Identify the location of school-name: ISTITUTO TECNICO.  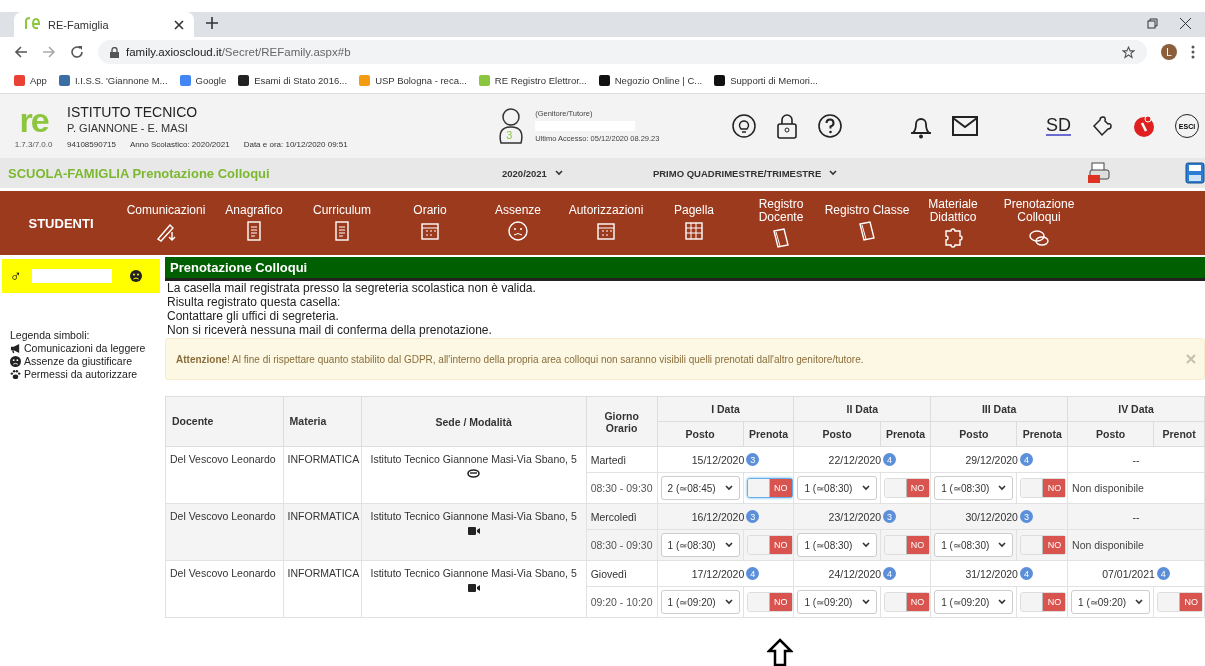
(133, 111).